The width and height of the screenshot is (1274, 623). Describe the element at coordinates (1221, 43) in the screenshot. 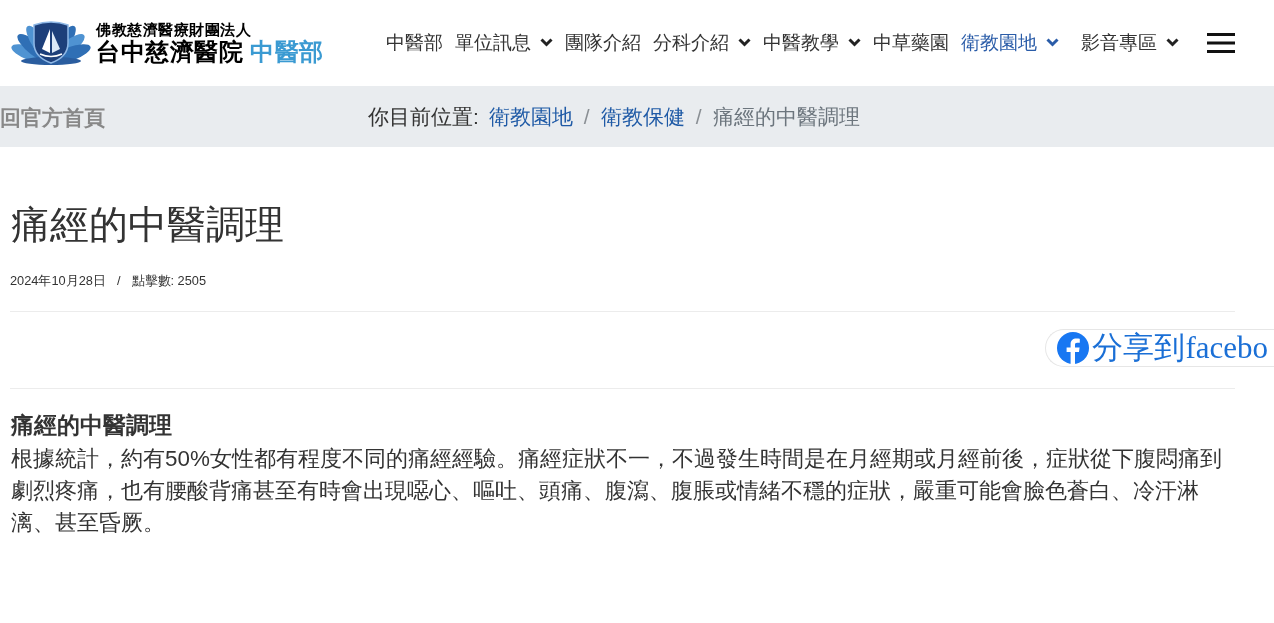

I see `menu-icon` at that location.